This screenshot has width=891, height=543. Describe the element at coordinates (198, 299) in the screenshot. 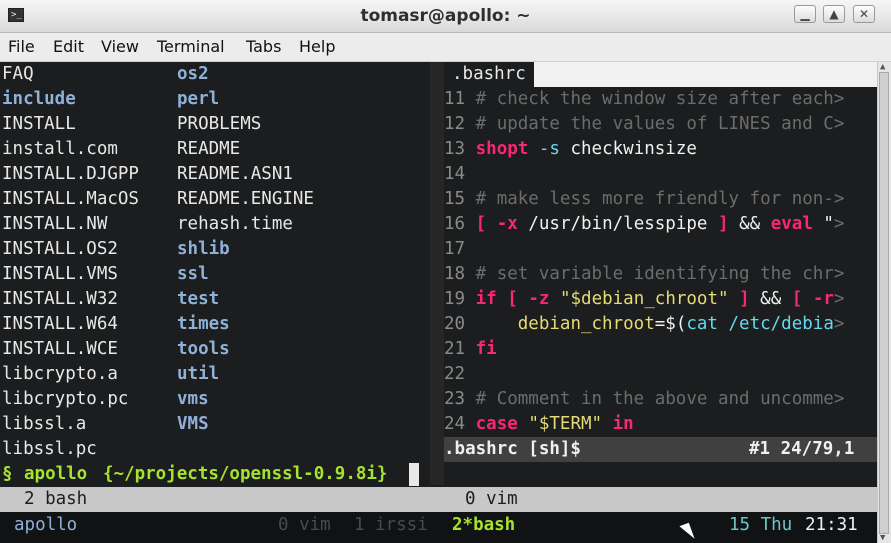

I see `directory-entry: test` at that location.